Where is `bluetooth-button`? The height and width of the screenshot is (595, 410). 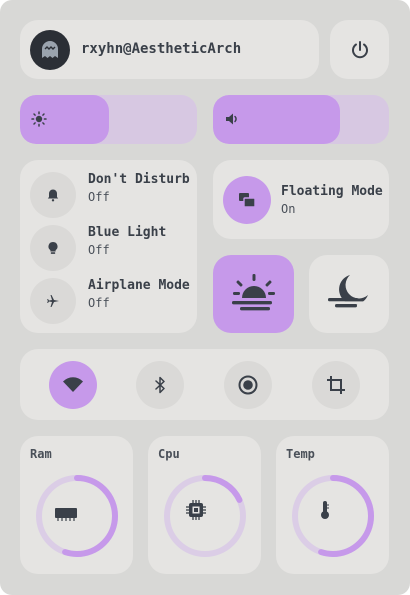 bluetooth-button is located at coordinates (160, 385).